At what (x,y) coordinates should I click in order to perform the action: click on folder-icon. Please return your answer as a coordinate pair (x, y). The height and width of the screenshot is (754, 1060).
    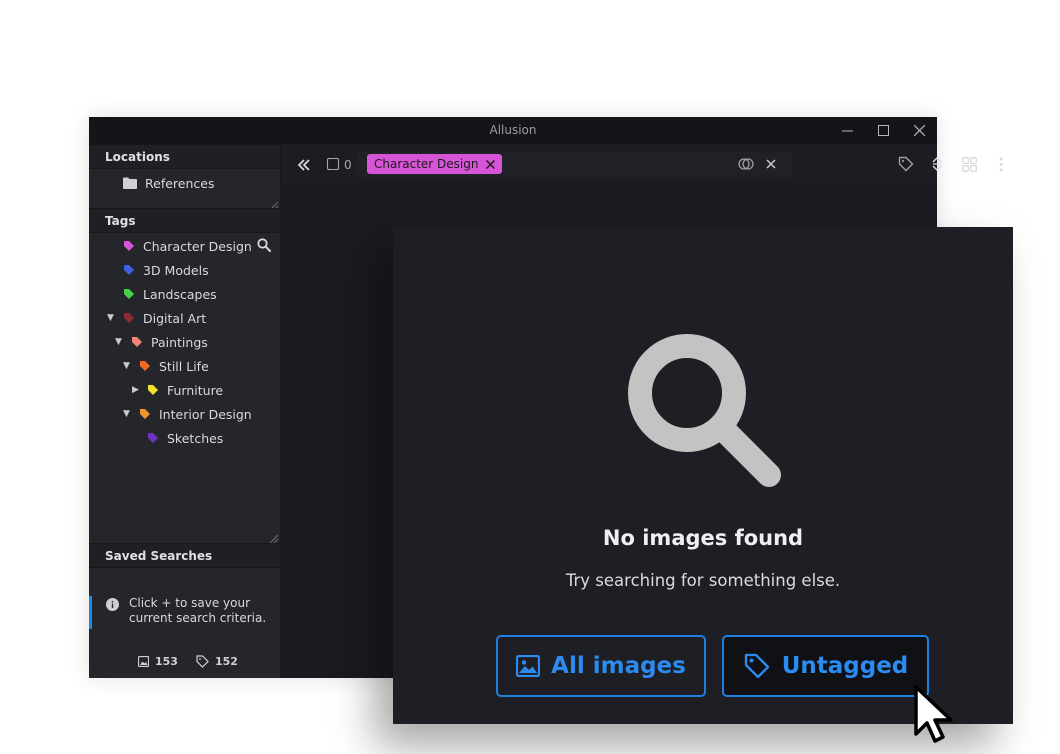
    Looking at the image, I should click on (130, 183).